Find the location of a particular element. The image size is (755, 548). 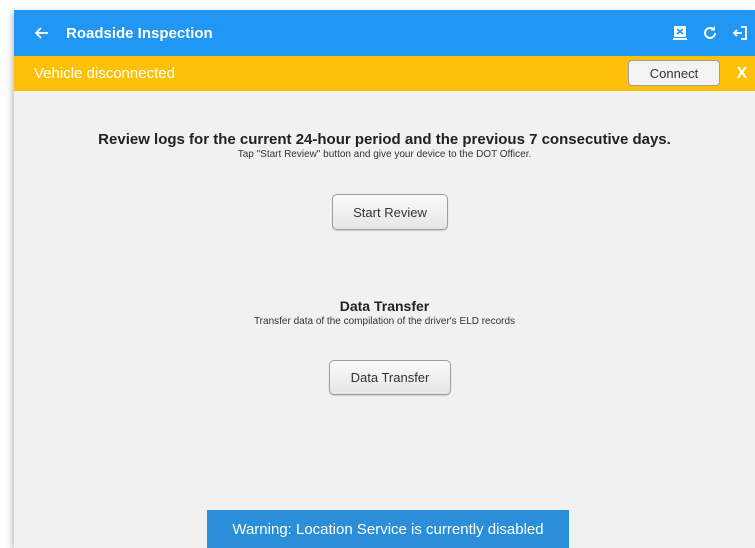

start-review-button: Start Review is located at coordinates (390, 212).